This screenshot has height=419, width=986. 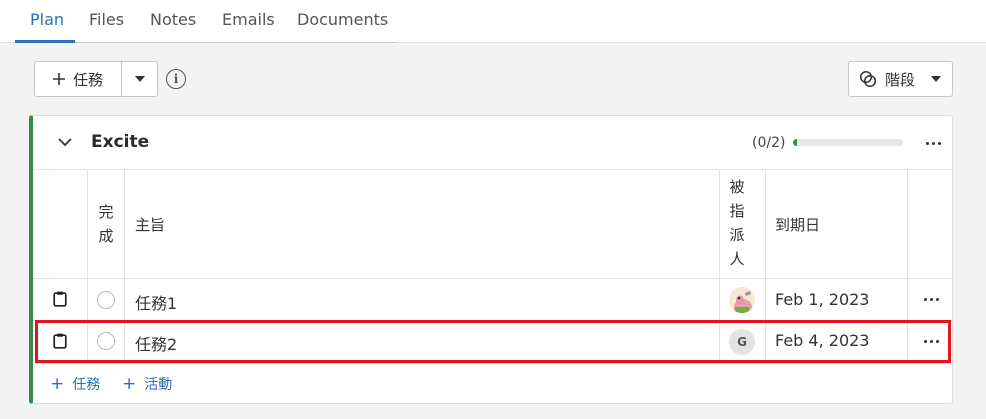 What do you see at coordinates (106, 224) in the screenshot?
I see `header-done: 完 成` at bounding box center [106, 224].